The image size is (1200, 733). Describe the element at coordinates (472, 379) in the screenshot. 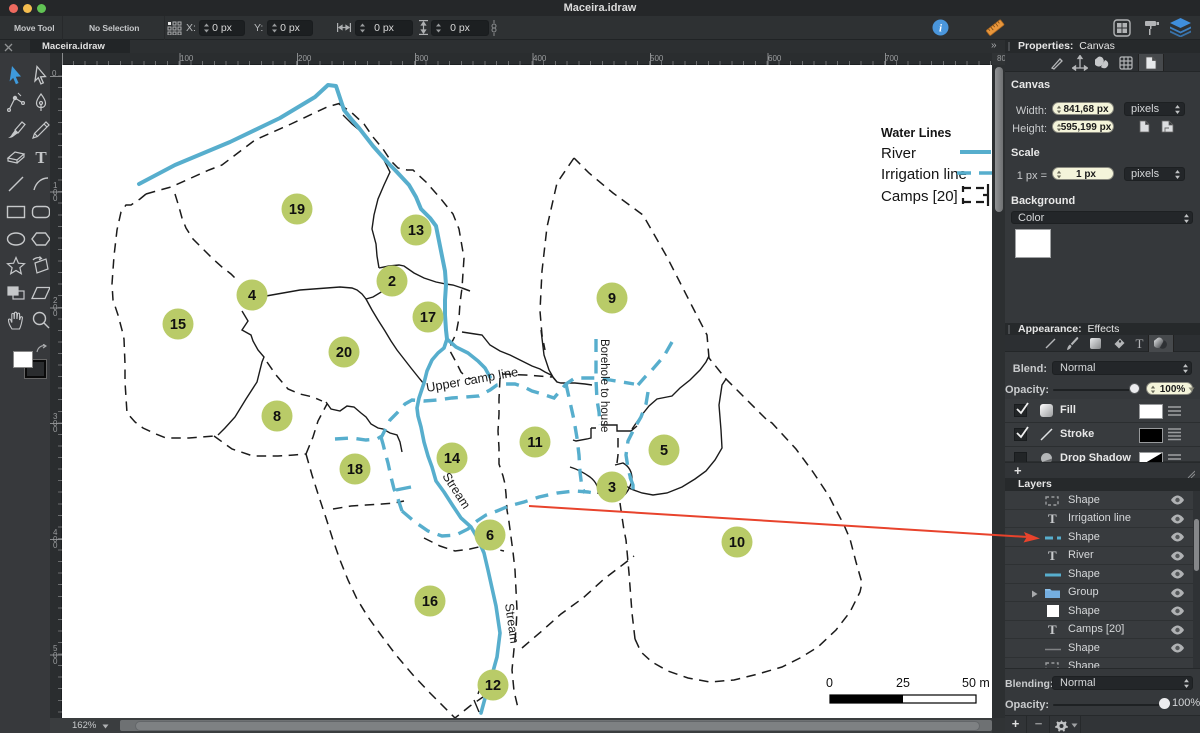

I see `svg-text: Upper camp line` at that location.